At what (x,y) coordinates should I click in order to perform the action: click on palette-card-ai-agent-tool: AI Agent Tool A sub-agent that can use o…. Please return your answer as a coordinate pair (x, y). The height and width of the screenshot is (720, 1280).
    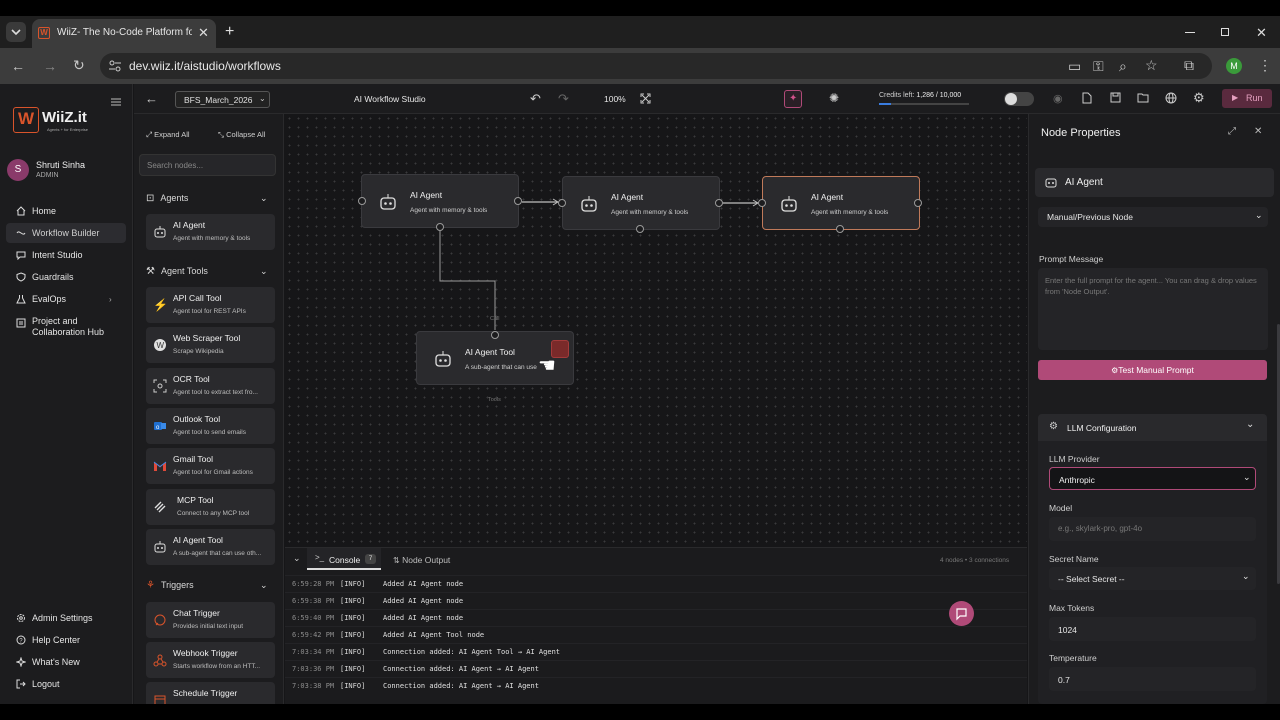
    Looking at the image, I should click on (210, 547).